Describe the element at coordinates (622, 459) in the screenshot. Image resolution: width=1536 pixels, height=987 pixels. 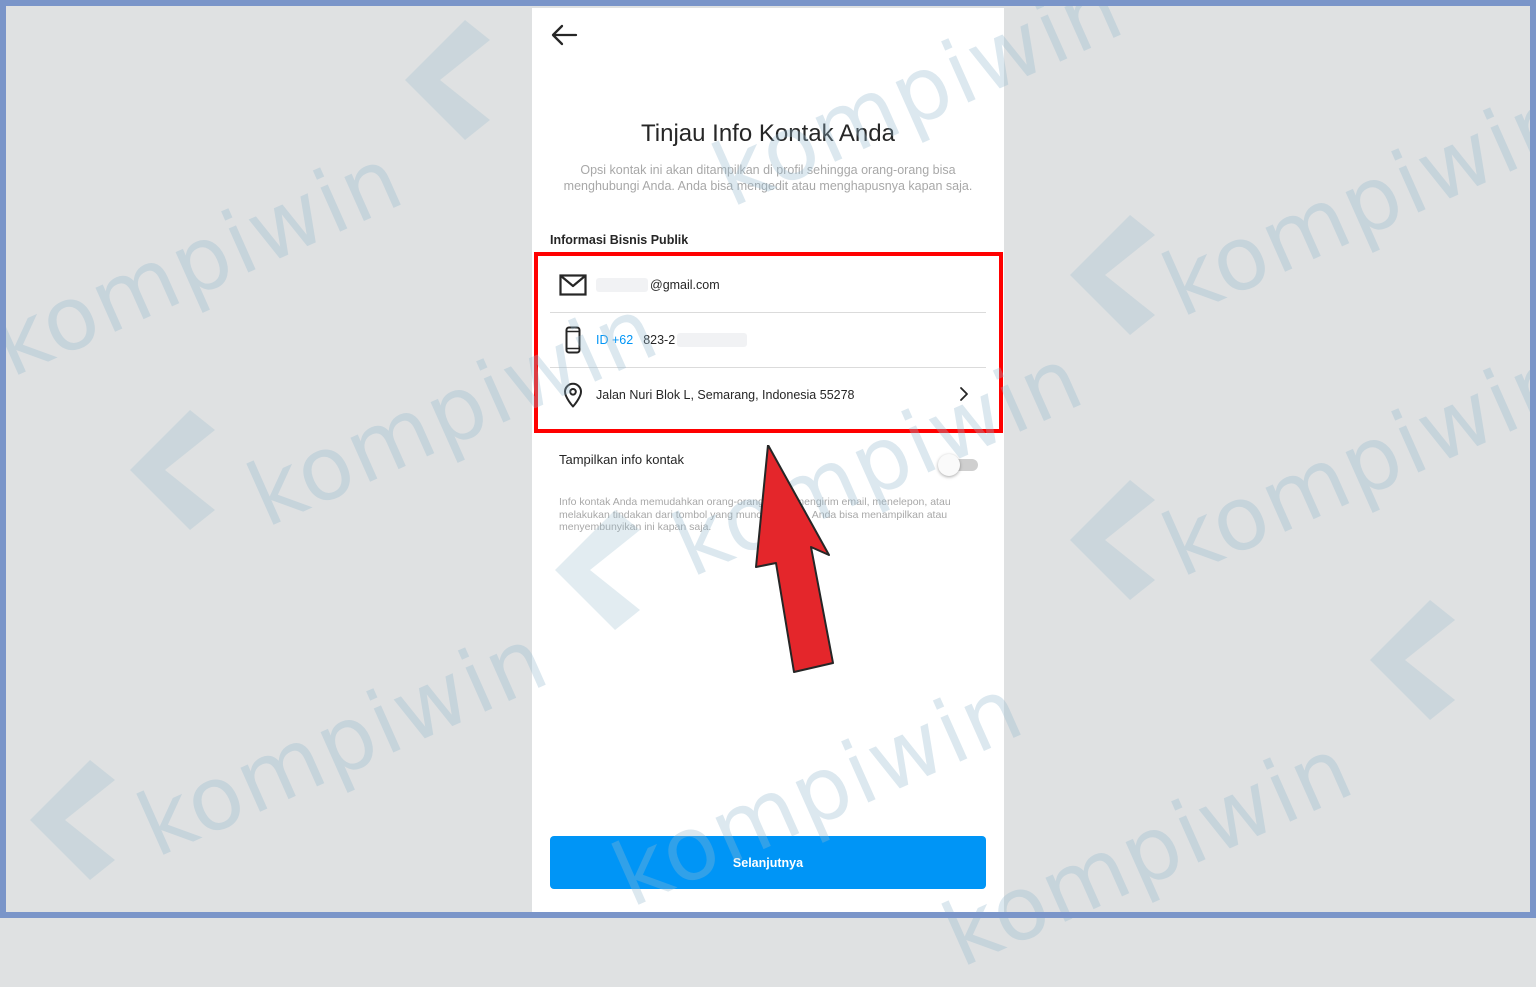
I see `toggle-label: Tampilkan info kontak` at that location.